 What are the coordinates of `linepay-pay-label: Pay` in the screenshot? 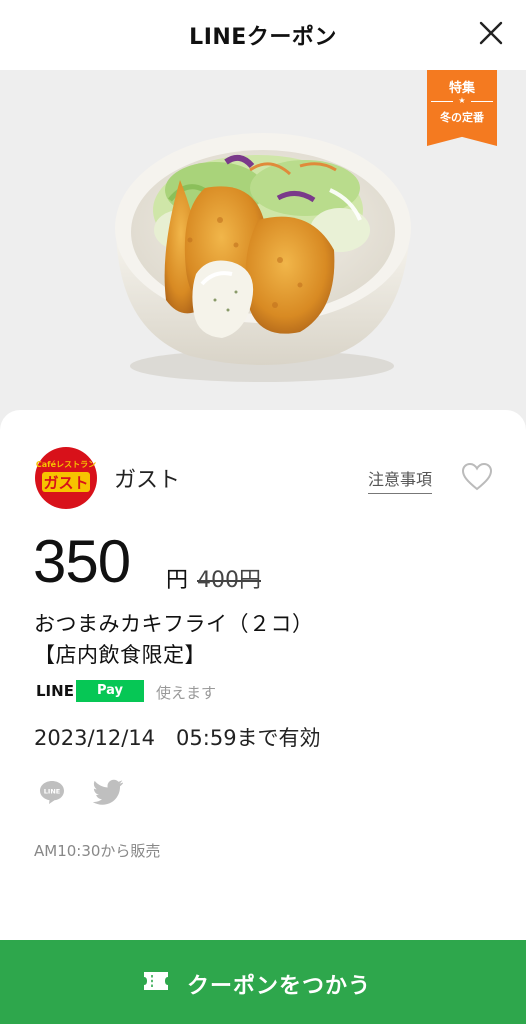 It's located at (110, 691).